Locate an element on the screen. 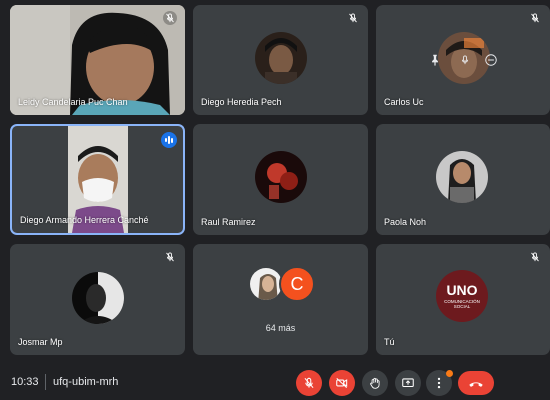 Image resolution: width=550 pixels, height=400 pixels. participant-name: Paola Noh is located at coordinates (405, 222).